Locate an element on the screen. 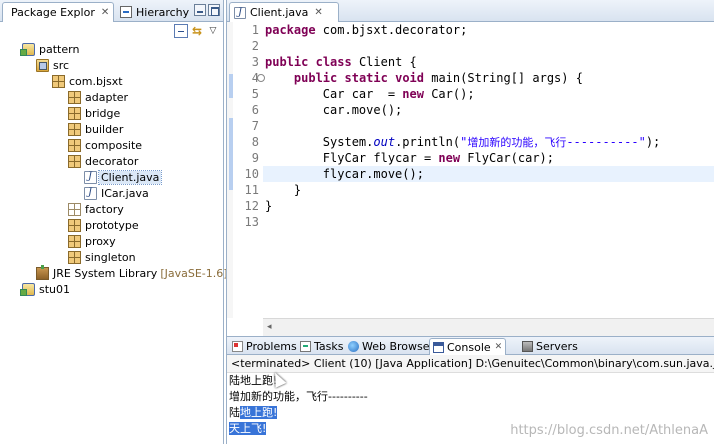  code-token: car.move(); is located at coordinates (334, 110).